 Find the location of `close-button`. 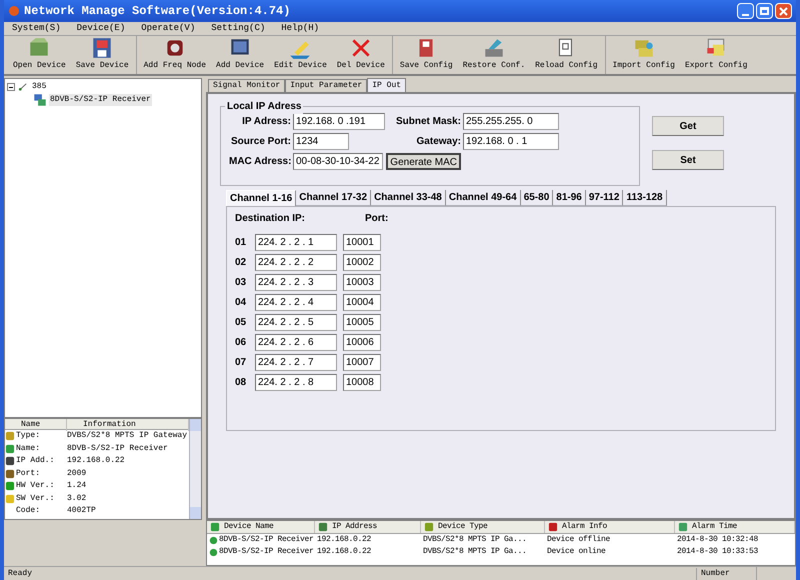

close-button is located at coordinates (783, 11).